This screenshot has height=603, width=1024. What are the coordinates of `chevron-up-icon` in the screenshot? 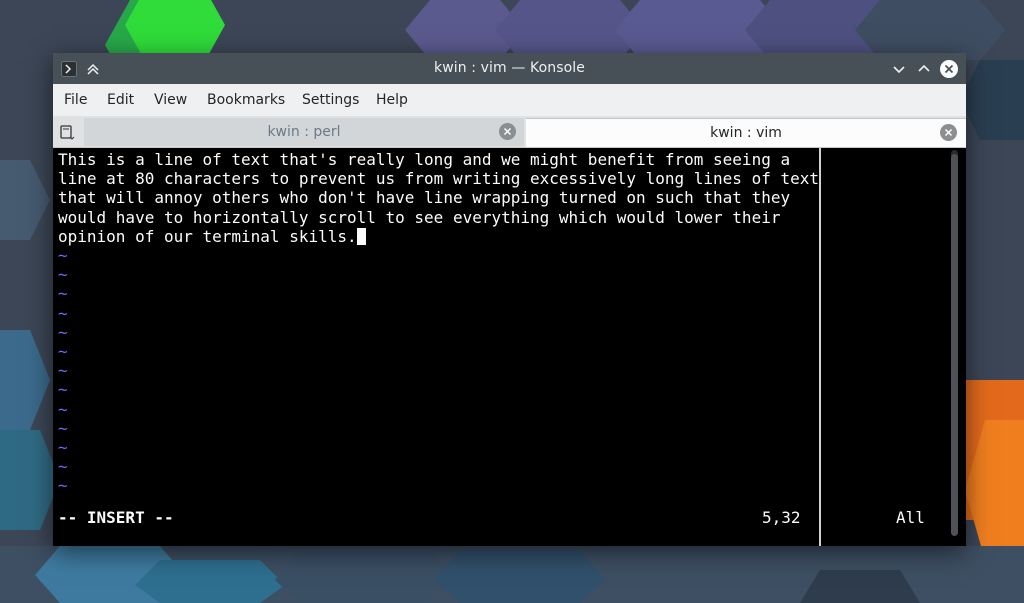 It's located at (924, 68).